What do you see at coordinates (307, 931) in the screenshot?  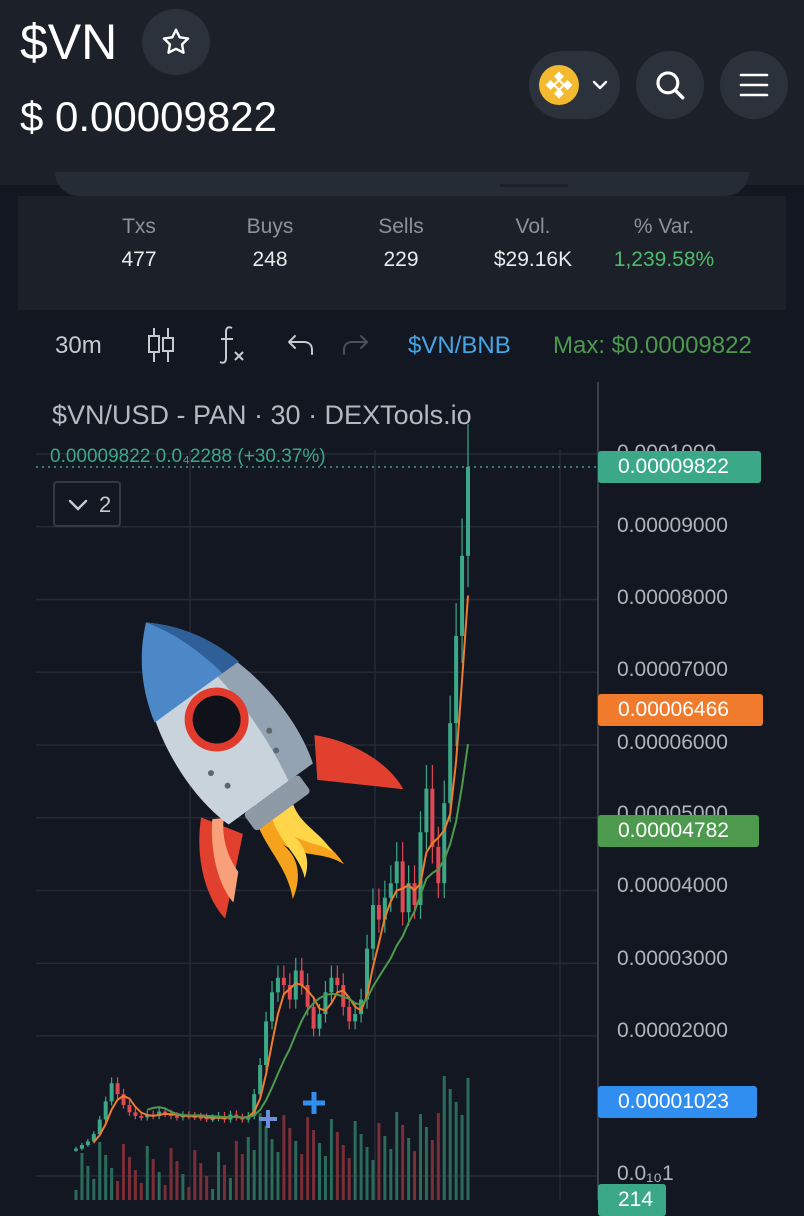 I see `ma-slow-line` at bounding box center [307, 931].